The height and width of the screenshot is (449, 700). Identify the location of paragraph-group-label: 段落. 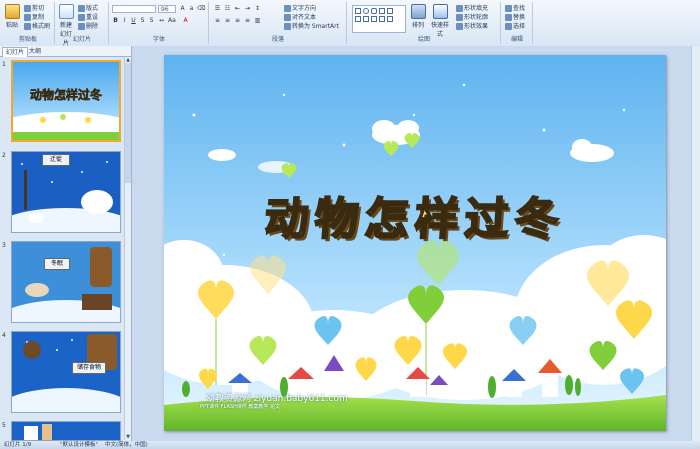
(277, 39).